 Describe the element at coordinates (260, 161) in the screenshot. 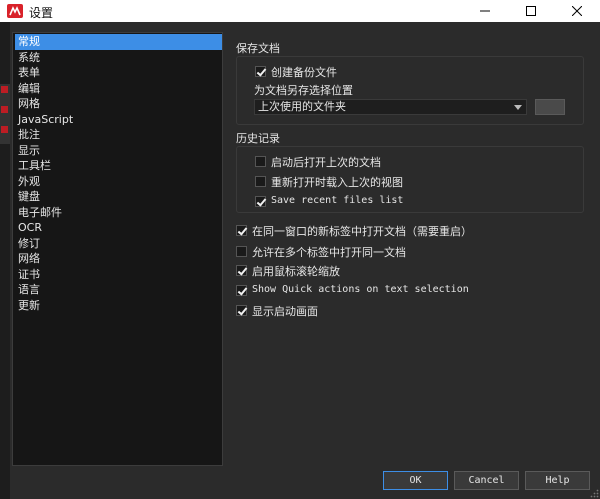

I see `reopen-last-checkbox` at that location.